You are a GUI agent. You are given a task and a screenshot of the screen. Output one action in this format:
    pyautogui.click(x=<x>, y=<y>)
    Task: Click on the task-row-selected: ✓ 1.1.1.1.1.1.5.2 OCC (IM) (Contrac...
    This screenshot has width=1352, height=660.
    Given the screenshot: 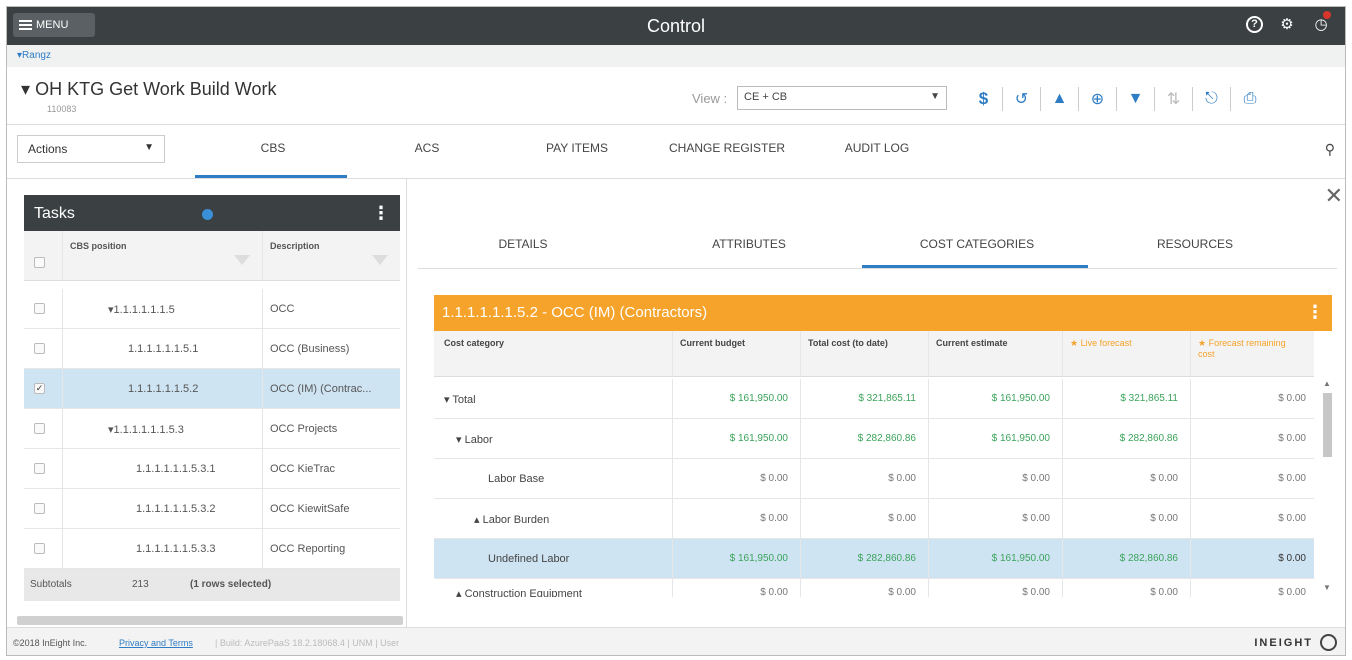 What is the action you would take?
    pyautogui.click(x=212, y=389)
    